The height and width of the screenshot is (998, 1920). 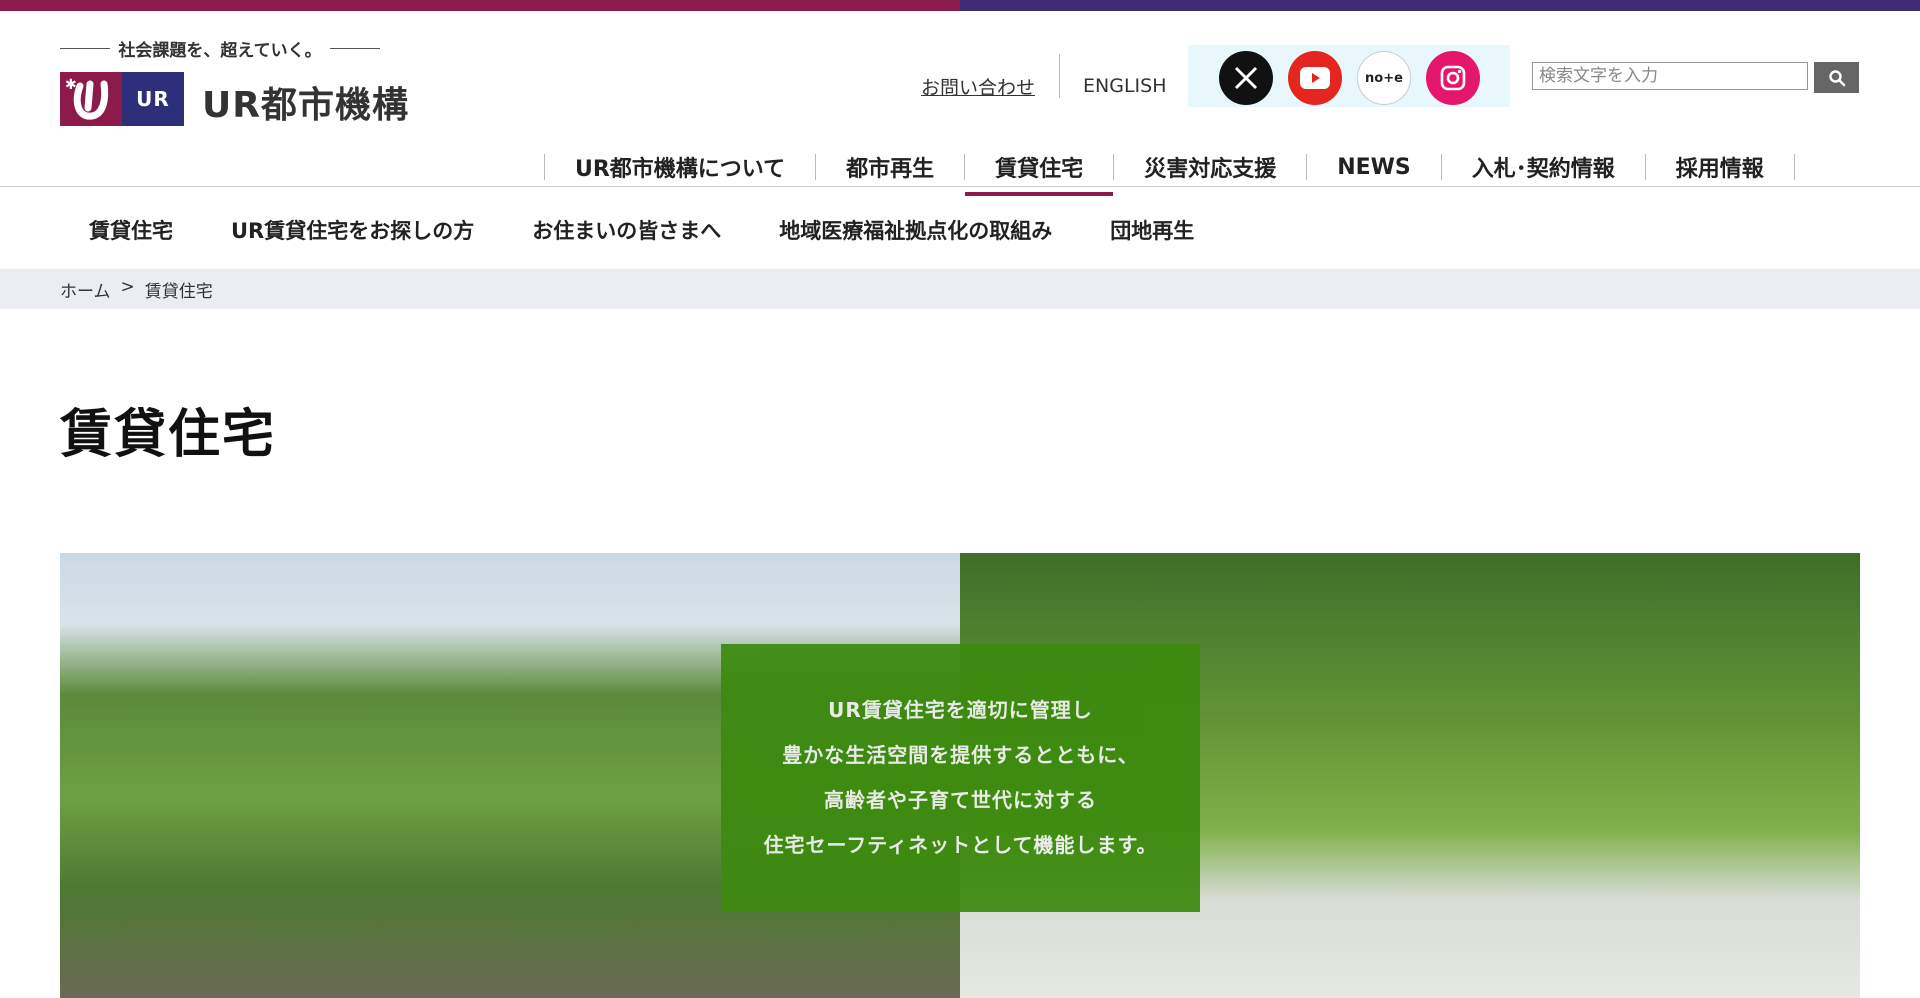 I want to click on gnav-urban-renewal: 都市再生, so click(x=889, y=168).